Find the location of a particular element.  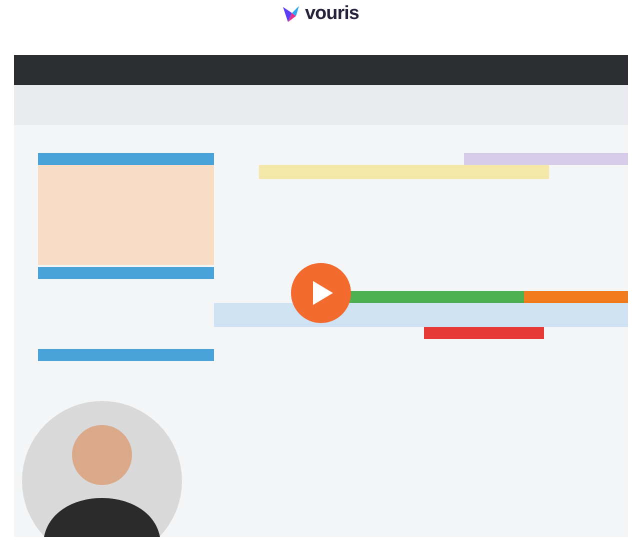

bird-logo-icon is located at coordinates (292, 14).